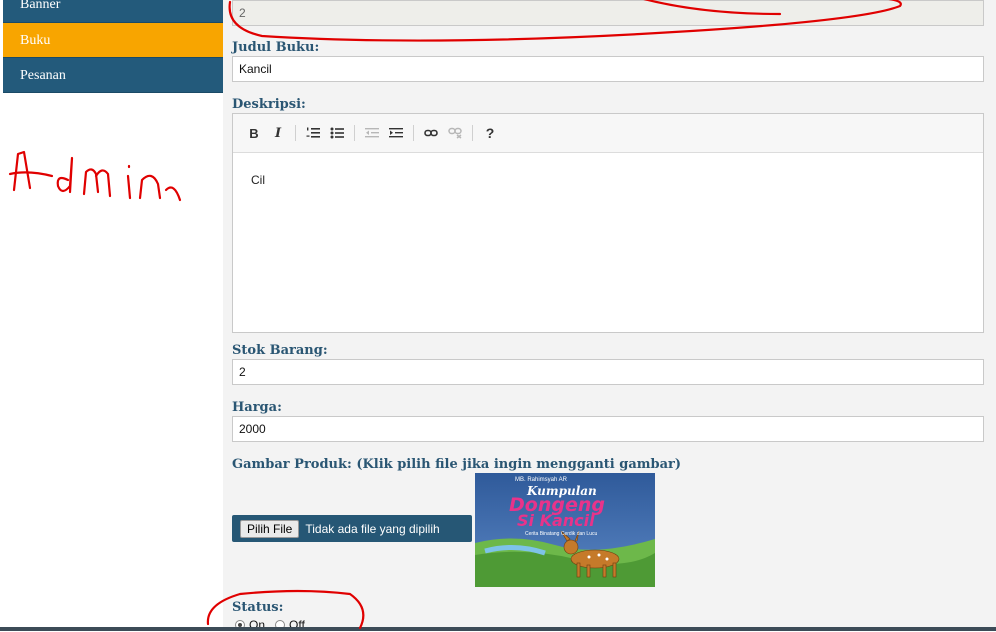 The image size is (996, 632). I want to click on bold-button: B, so click(254, 133).